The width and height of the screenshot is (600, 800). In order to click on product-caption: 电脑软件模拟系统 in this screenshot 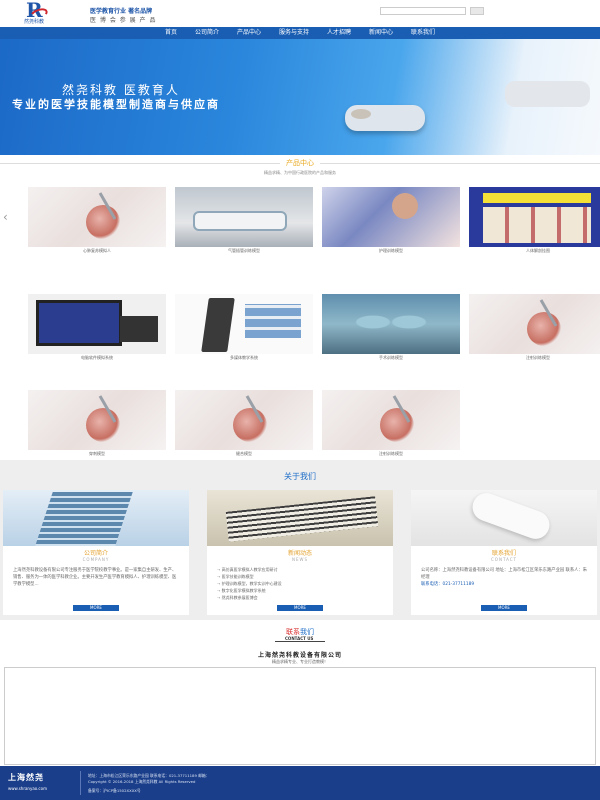, I will do `click(97, 358)`.